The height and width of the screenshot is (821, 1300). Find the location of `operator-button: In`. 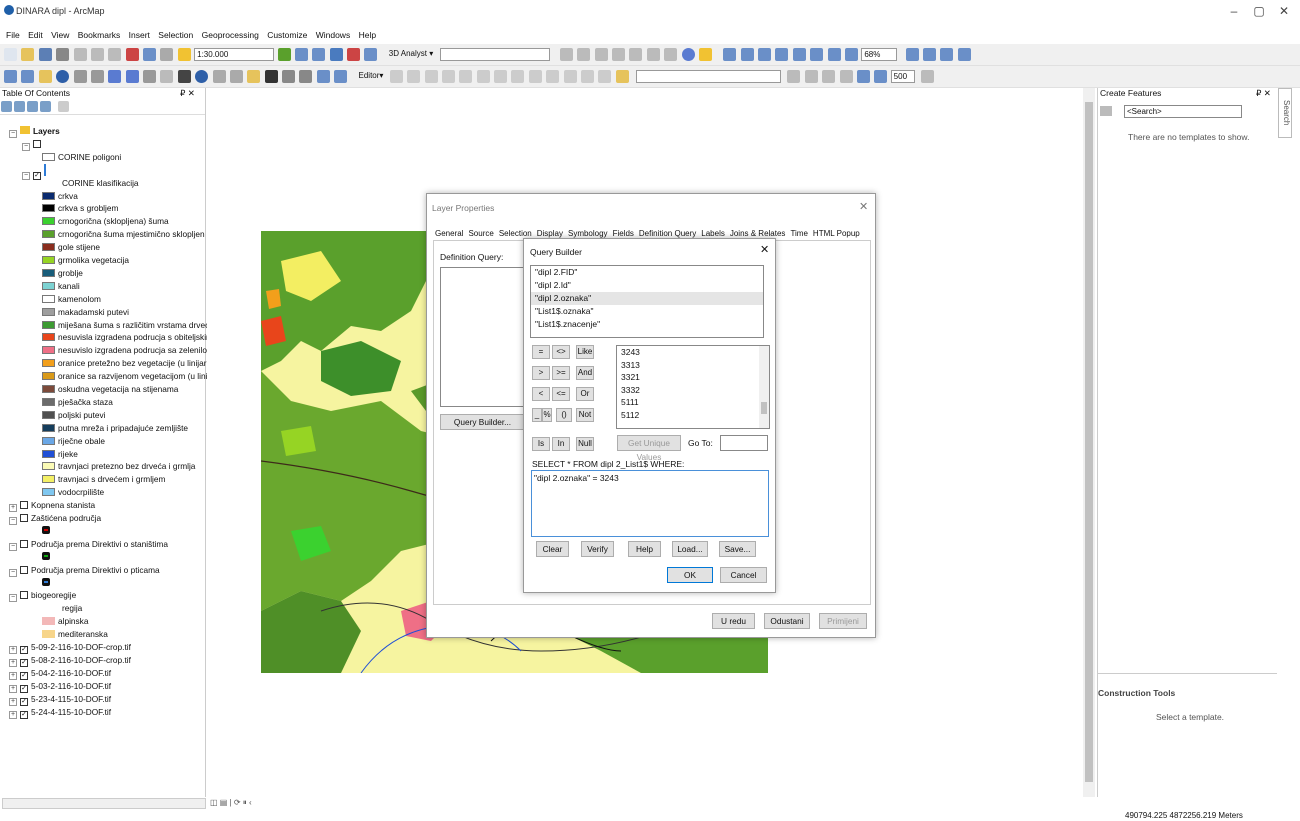

operator-button: In is located at coordinates (561, 444).